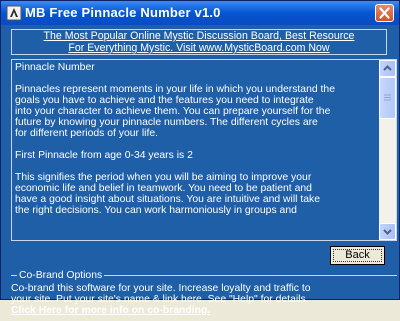  I want to click on cobrand-title: Co-Brand Options, so click(61, 275).